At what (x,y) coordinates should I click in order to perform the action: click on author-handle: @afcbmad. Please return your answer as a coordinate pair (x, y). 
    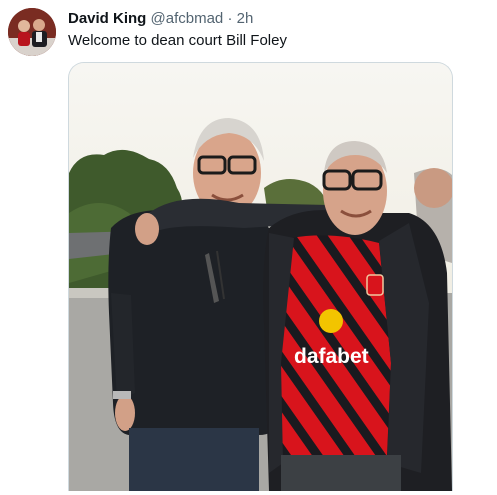
    Looking at the image, I should click on (187, 18).